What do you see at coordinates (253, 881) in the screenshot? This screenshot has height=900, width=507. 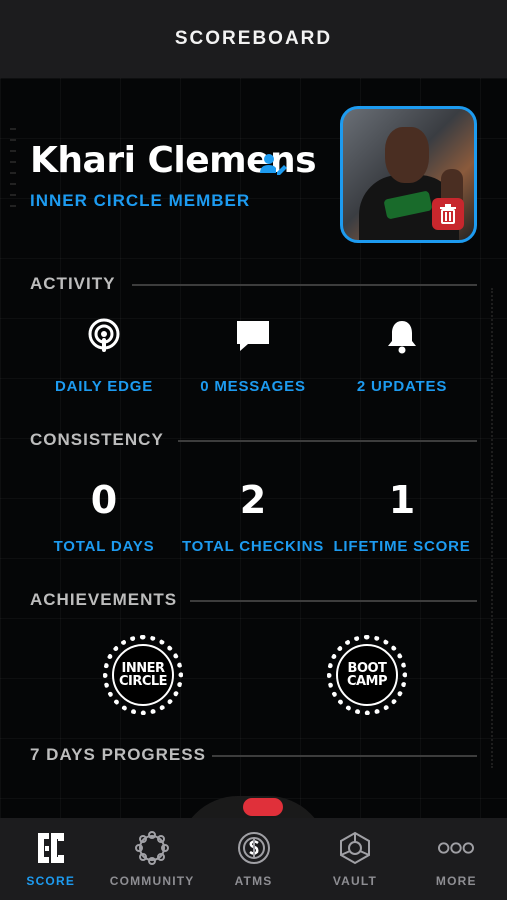 I see `tab-label: ATMS` at bounding box center [253, 881].